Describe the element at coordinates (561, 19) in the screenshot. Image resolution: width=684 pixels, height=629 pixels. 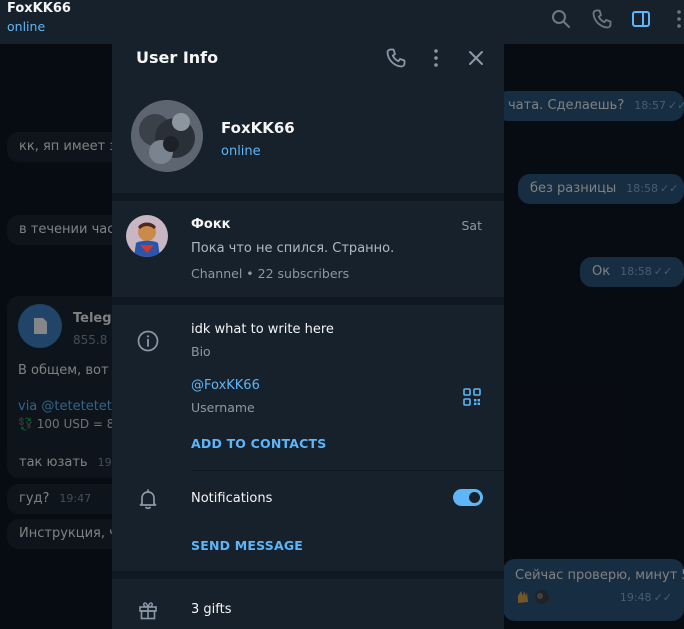
I see `search-icon` at that location.